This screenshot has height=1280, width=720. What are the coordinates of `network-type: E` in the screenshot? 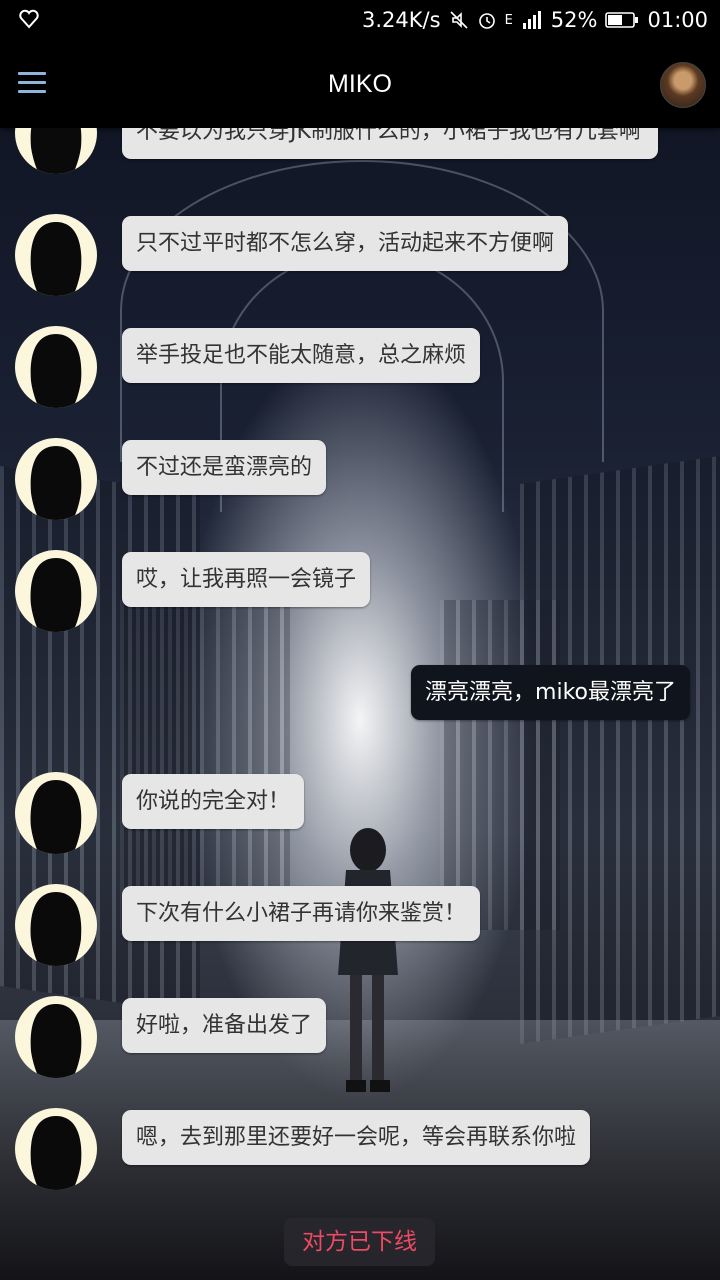 It's located at (508, 20).